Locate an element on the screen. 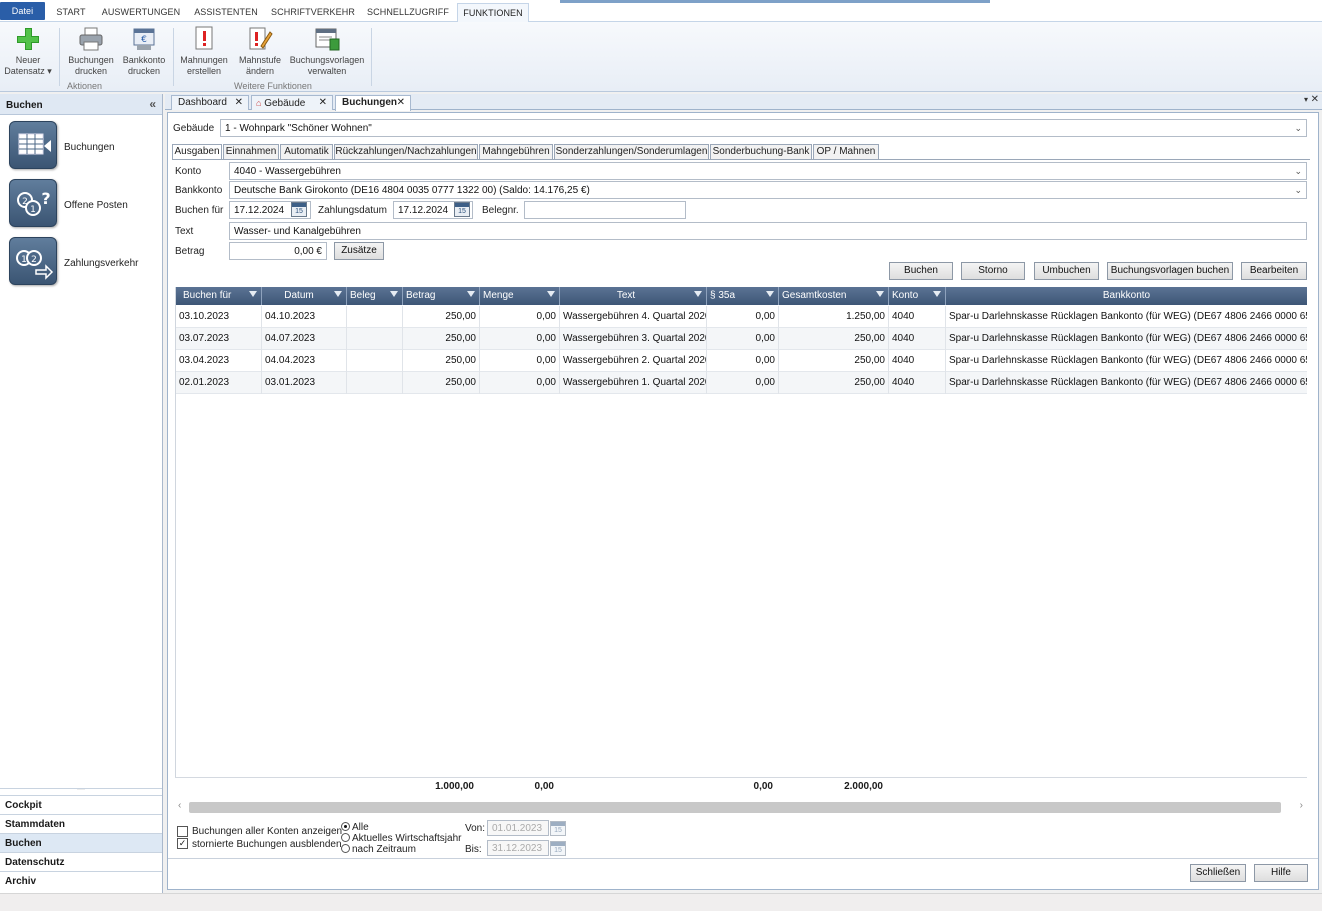 Image resolution: width=1322 pixels, height=911 pixels. subtab-sonderzahlungen: Sonderzahlungen/Sonderumlagen is located at coordinates (631, 151).